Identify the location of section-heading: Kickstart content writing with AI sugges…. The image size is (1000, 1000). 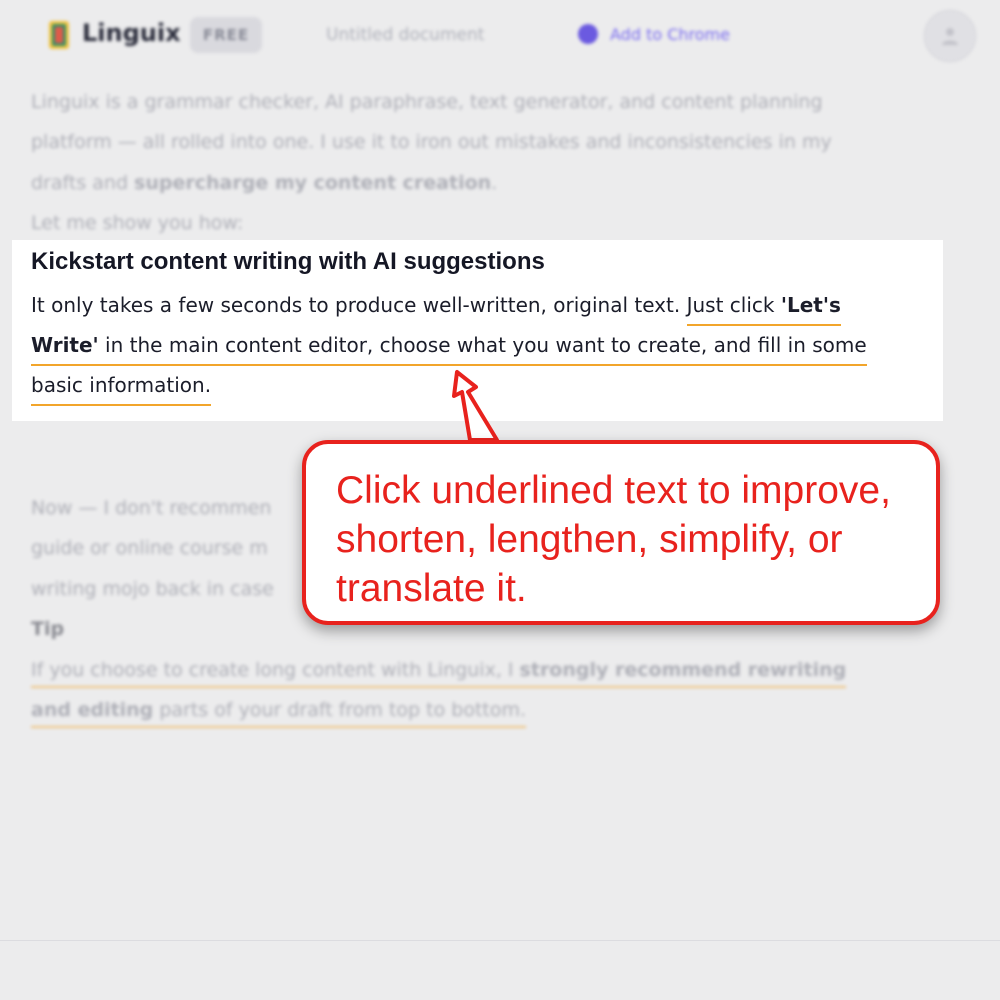
(288, 261).